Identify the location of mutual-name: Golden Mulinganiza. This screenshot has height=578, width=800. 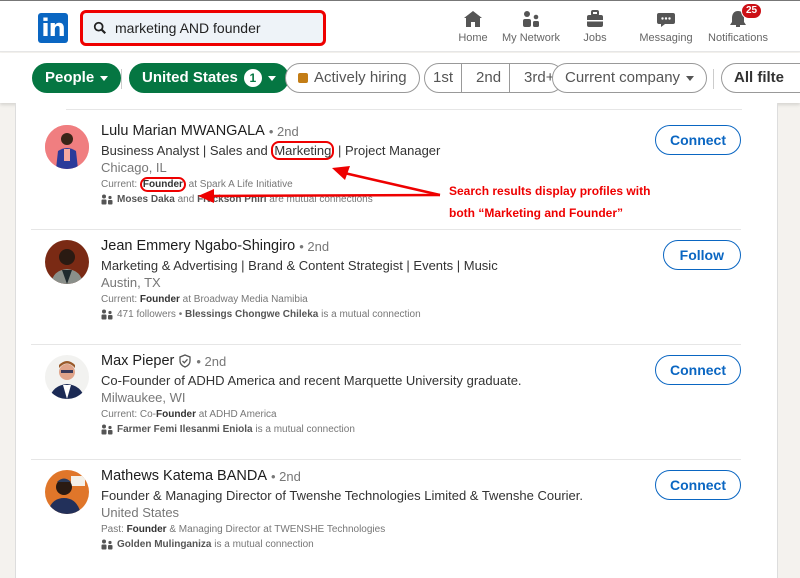
(164, 544).